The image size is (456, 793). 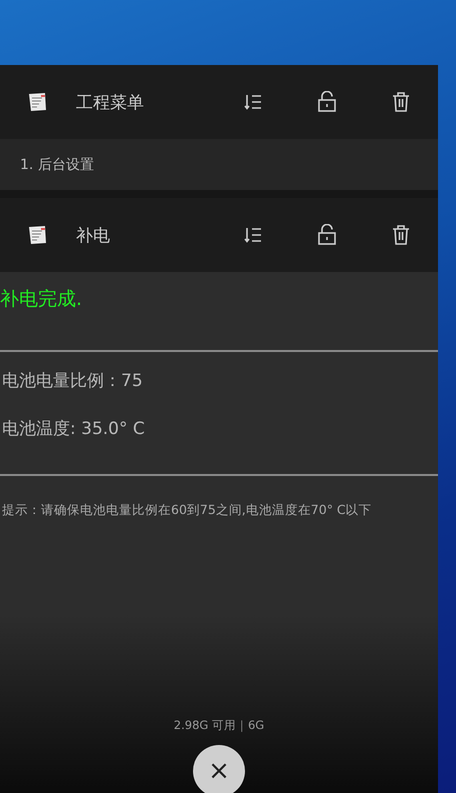 I want to click on battery-reading: 电池温度: 35.0° C, so click(x=73, y=429).